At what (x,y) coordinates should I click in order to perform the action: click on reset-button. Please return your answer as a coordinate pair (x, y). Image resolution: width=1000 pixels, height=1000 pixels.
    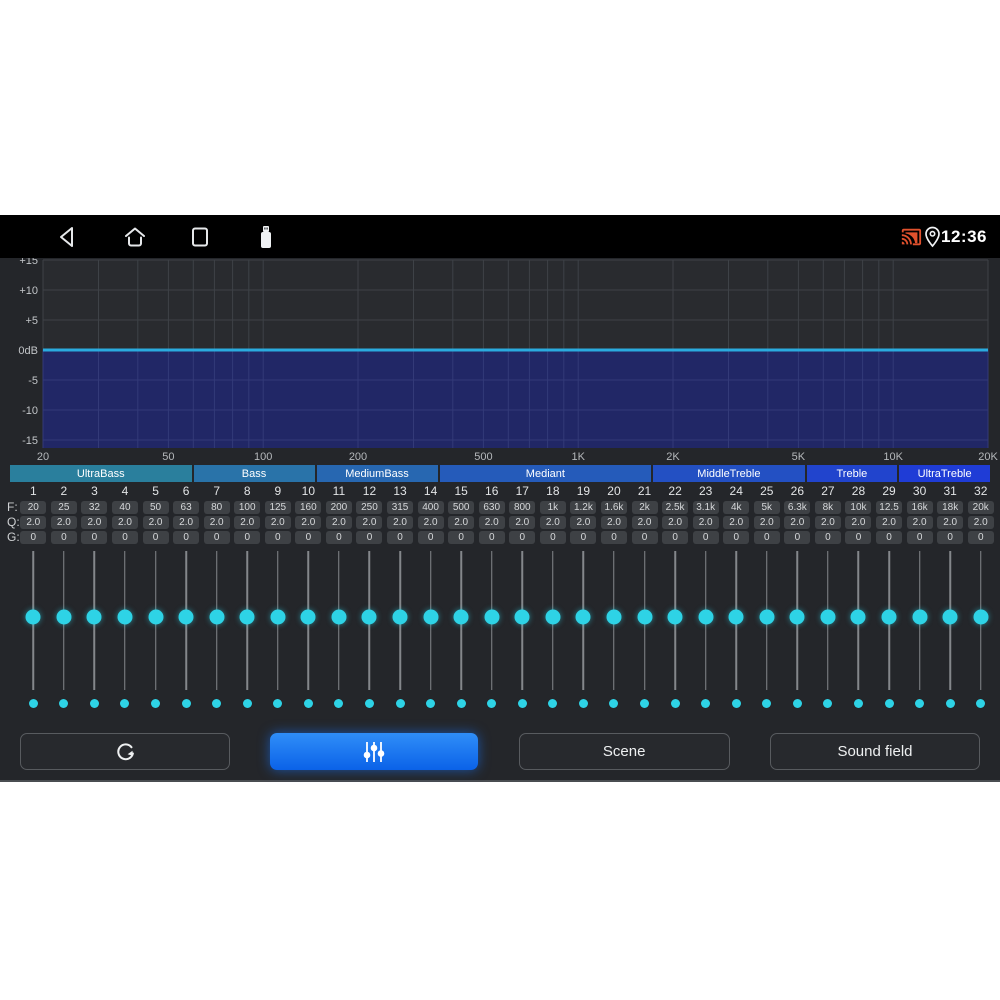
    Looking at the image, I should click on (125, 751).